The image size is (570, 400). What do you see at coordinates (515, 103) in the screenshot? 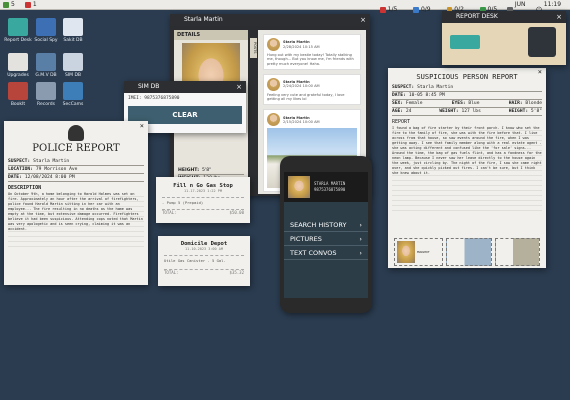
I see `field-label: HAIR:` at bounding box center [515, 103].